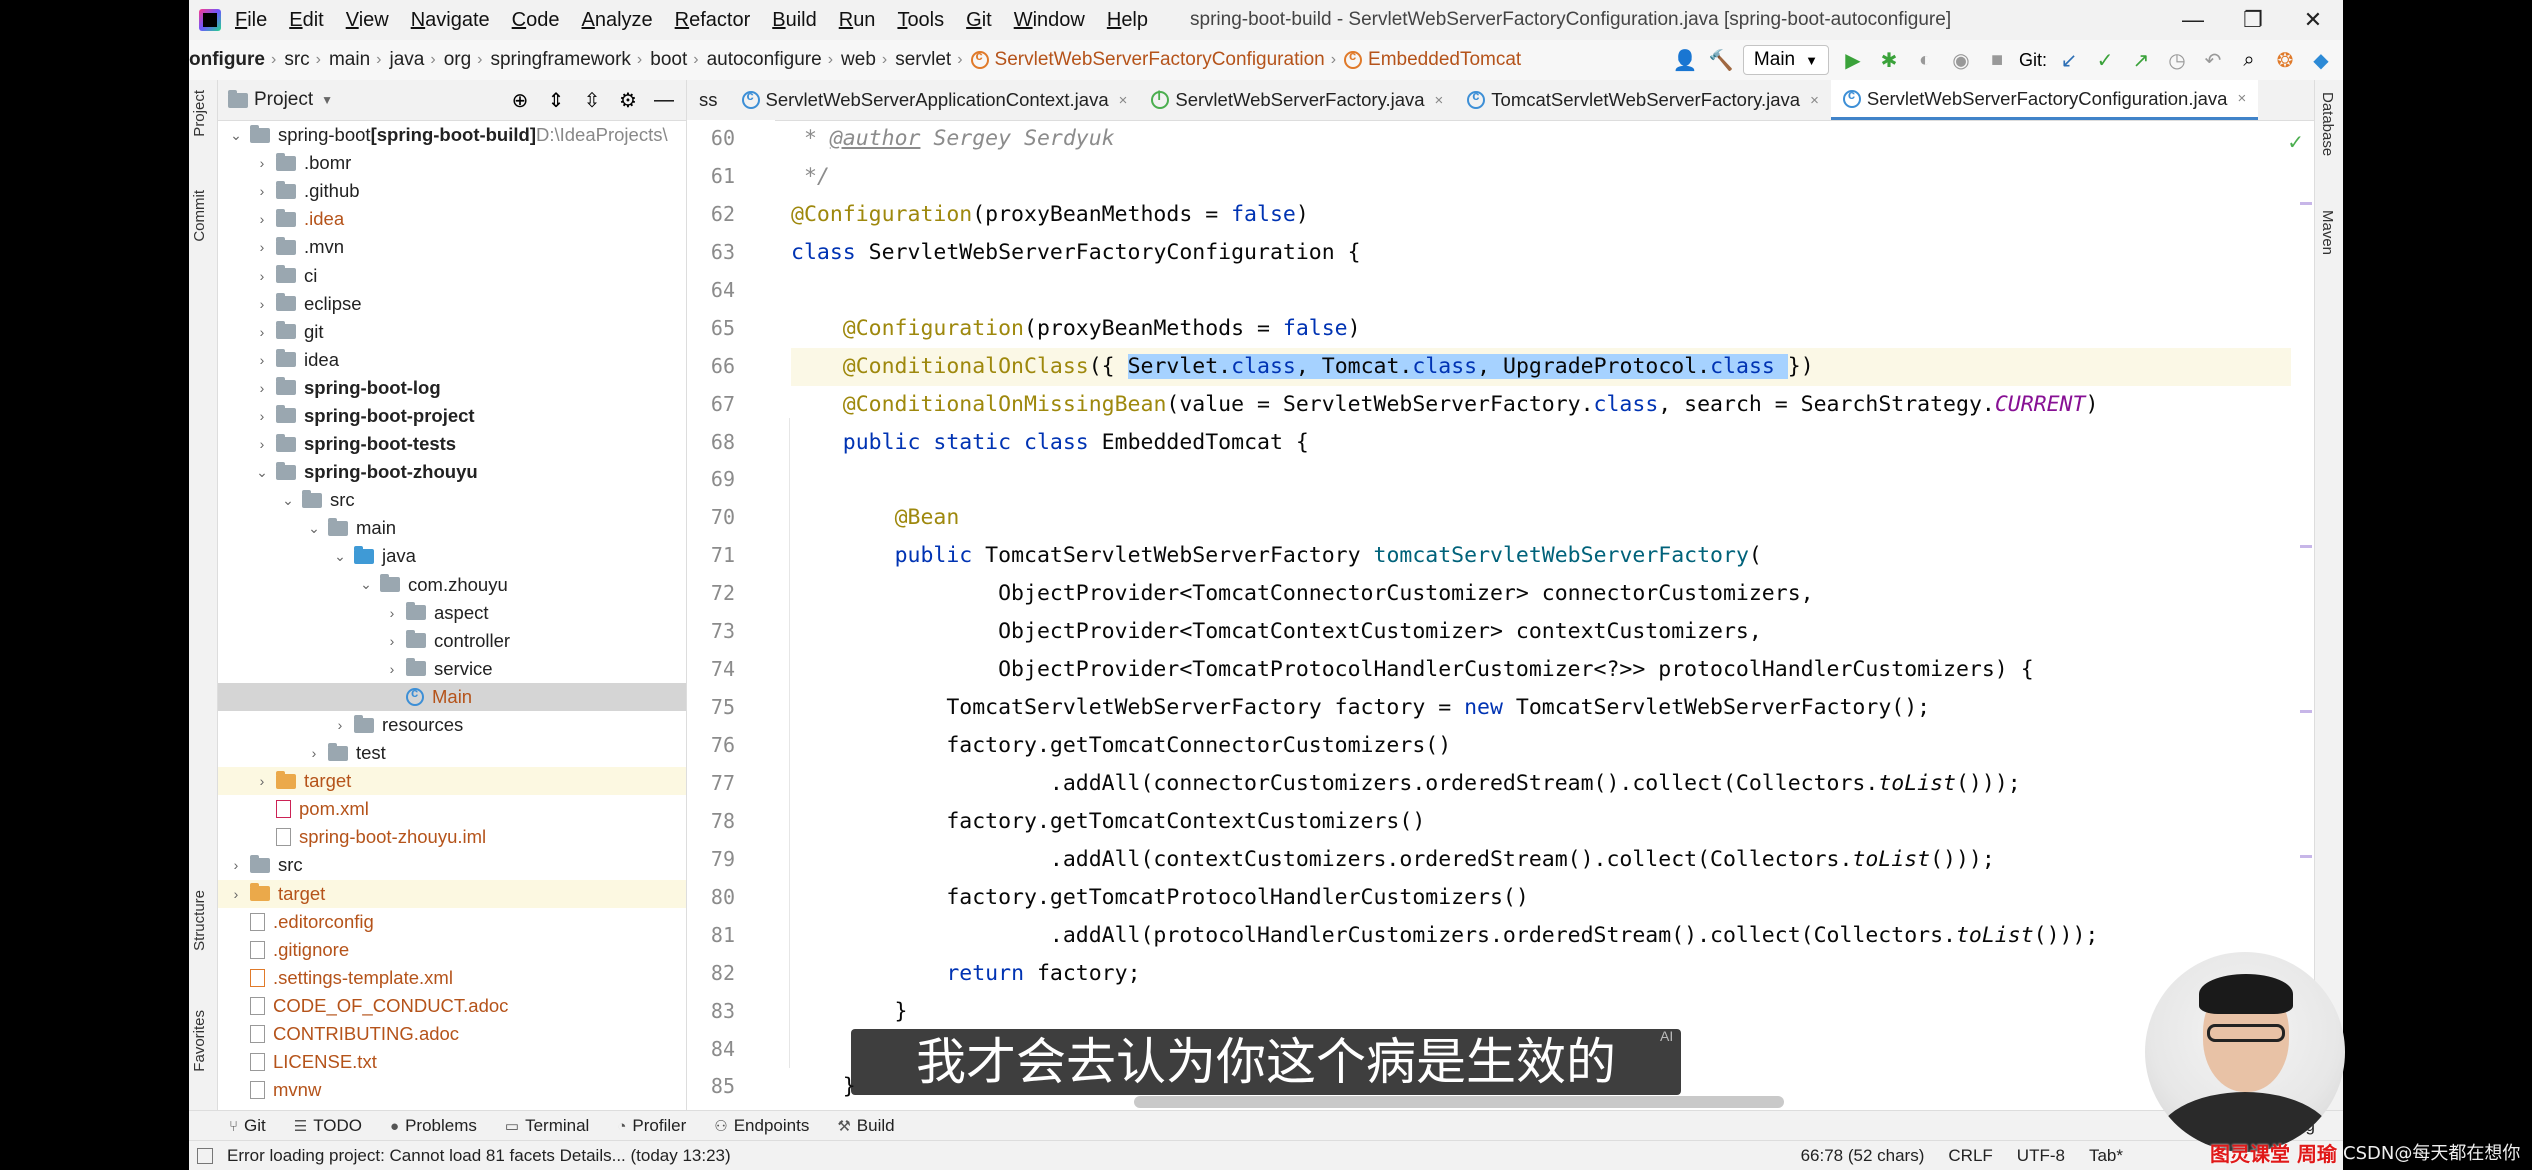 Image resolution: width=2532 pixels, height=1170 pixels. Describe the element at coordinates (359, 60) in the screenshot. I see `breadcrumb-item: main ›` at that location.